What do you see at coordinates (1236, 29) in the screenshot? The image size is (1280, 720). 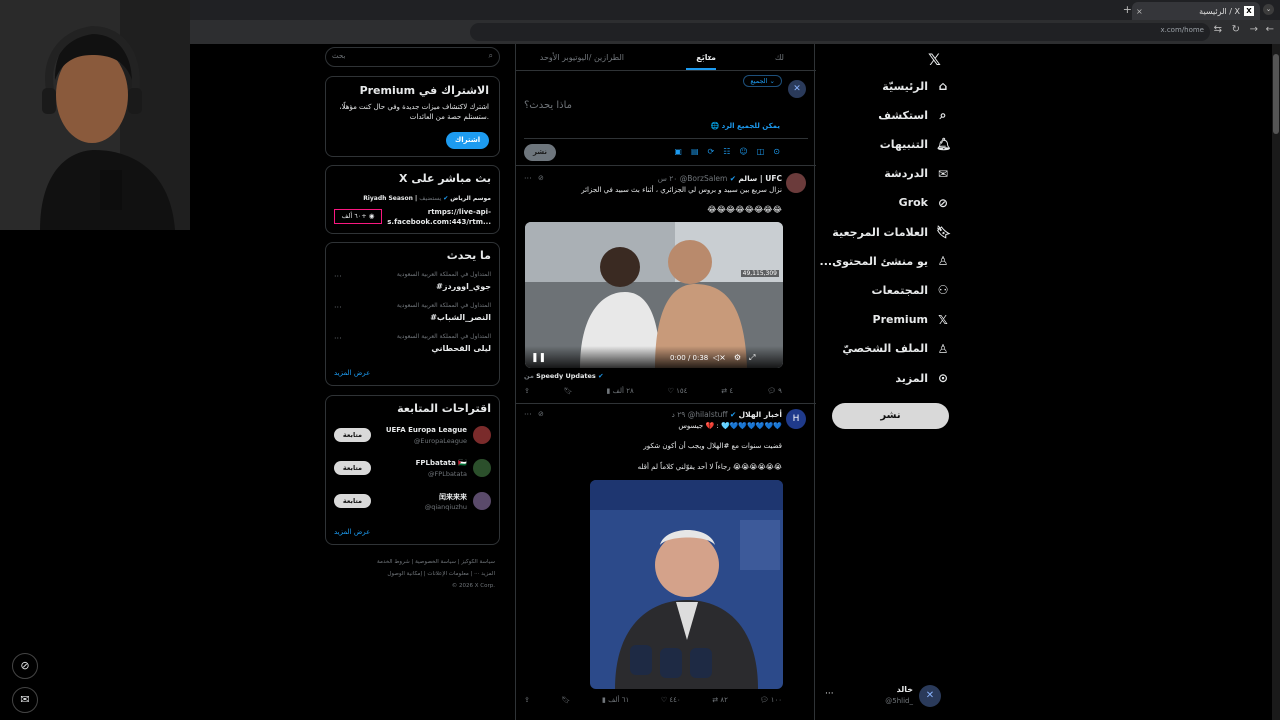 I see `reload-icon: ↻` at bounding box center [1236, 29].